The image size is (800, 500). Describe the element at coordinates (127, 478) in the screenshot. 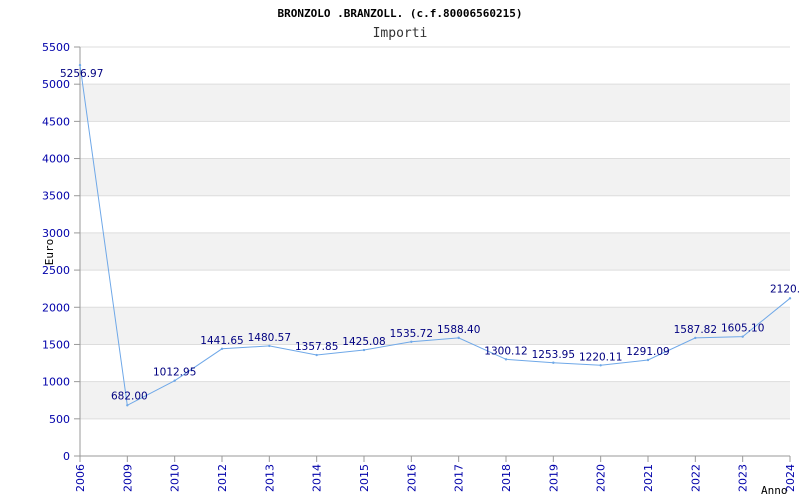

I see `x-tick-label: 2009` at that location.